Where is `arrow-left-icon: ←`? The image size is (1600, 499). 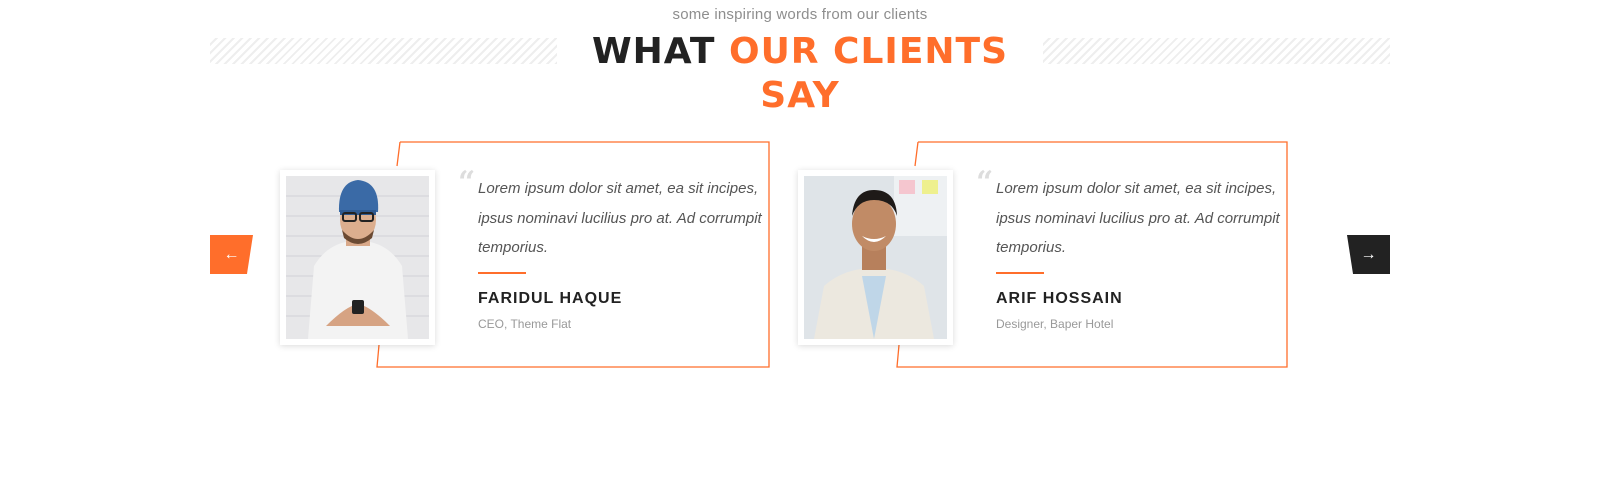 arrow-left-icon: ← is located at coordinates (231, 254).